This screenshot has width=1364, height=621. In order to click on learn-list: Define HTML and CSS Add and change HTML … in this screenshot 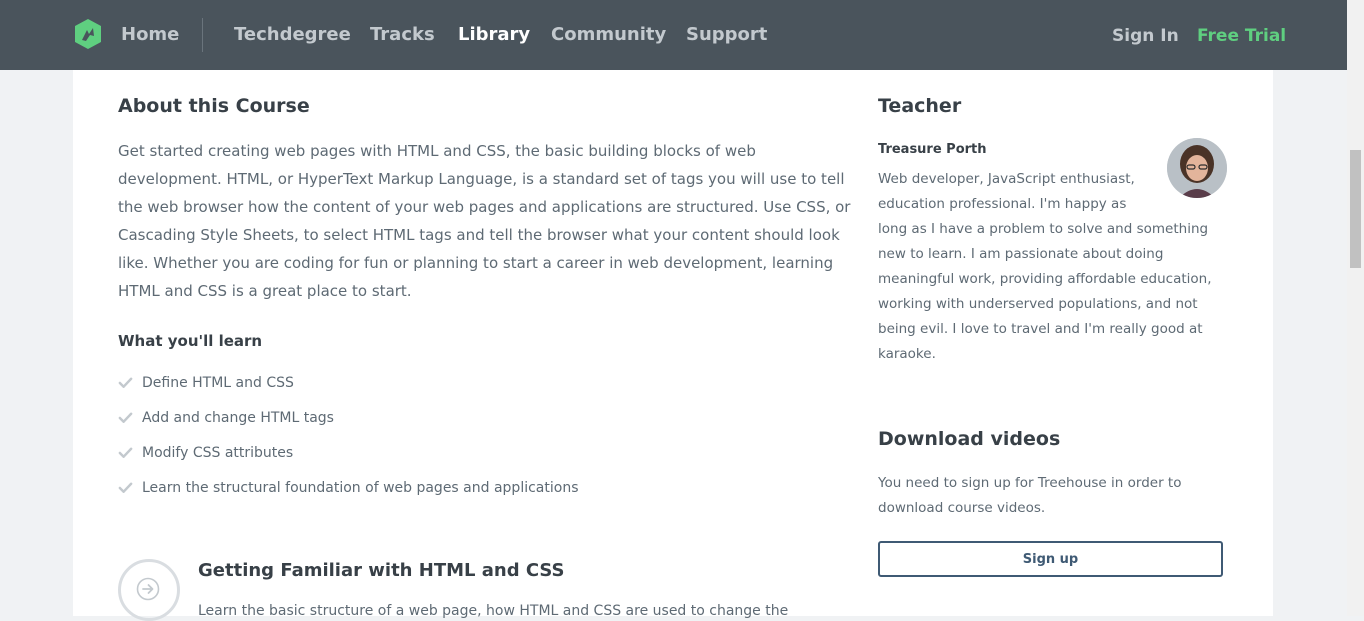, I will do `click(348, 445)`.